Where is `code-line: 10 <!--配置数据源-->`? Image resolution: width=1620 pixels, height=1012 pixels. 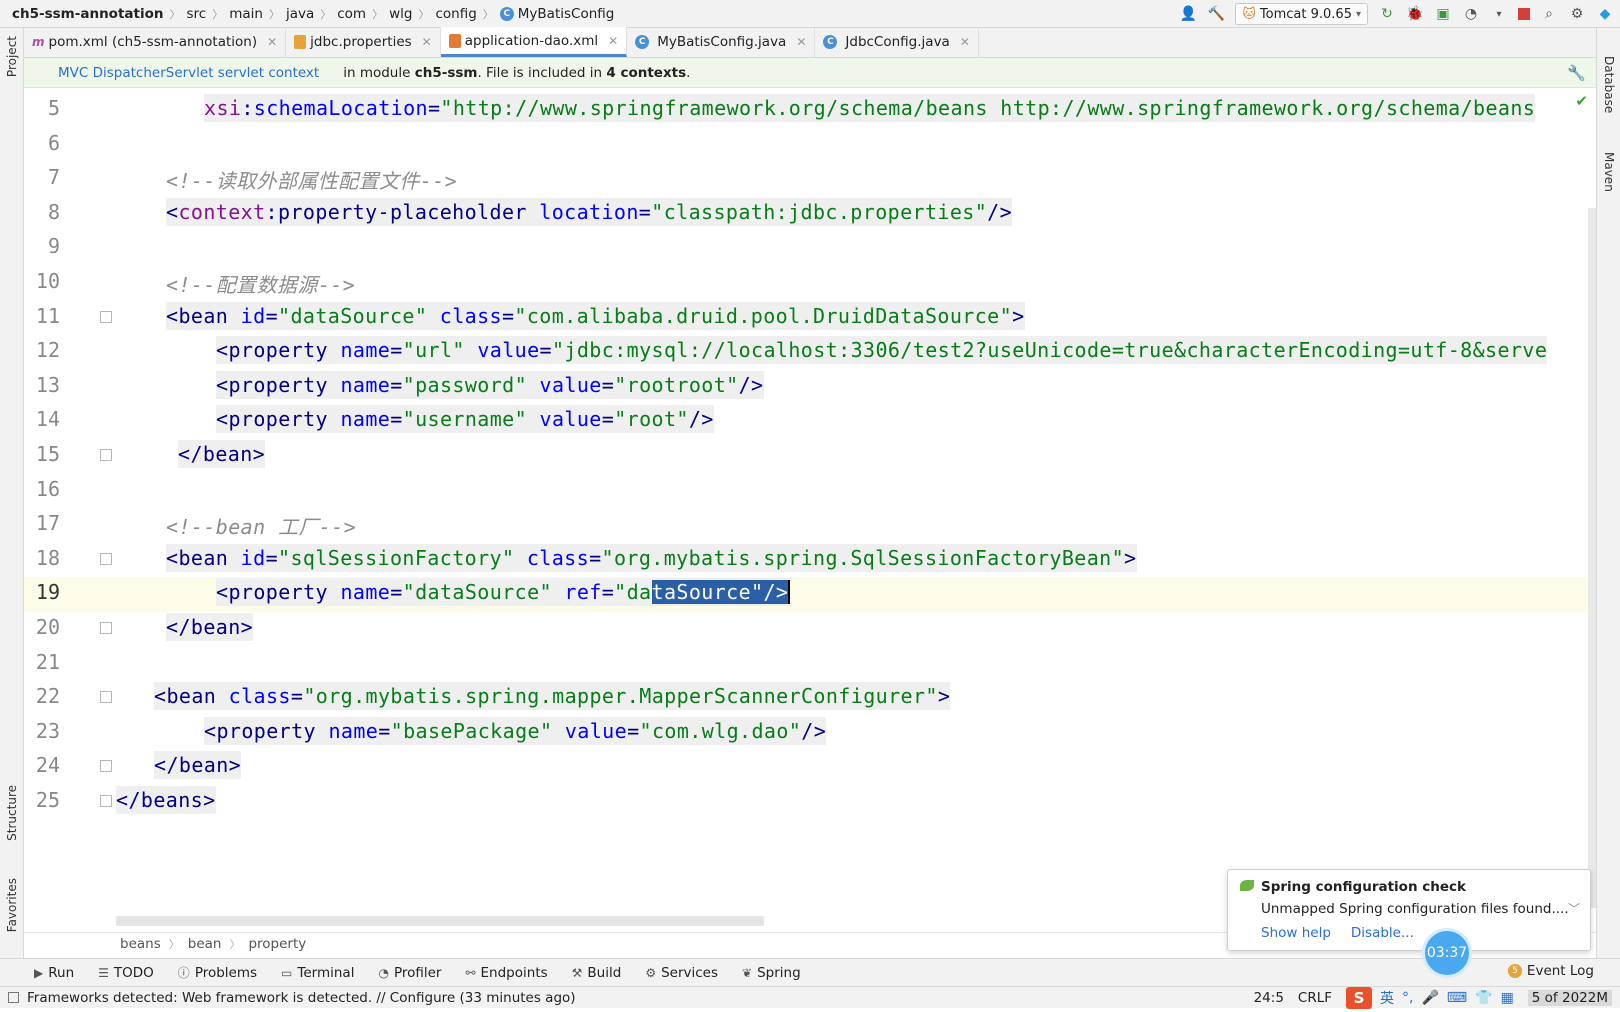 code-line: 10 <!--配置数据源--> is located at coordinates (810, 283).